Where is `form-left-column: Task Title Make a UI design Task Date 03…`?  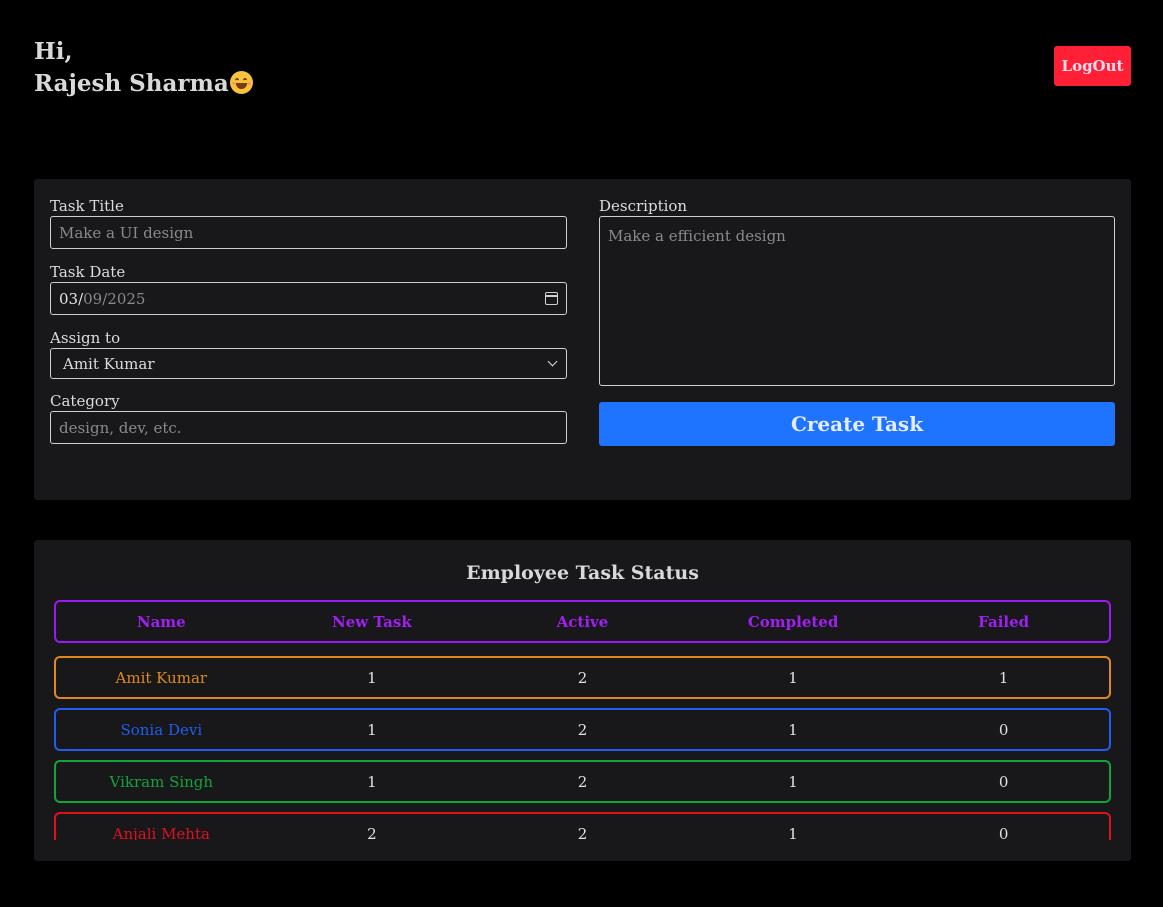 form-left-column: Task Title Make a UI design Task Date 03… is located at coordinates (308, 320).